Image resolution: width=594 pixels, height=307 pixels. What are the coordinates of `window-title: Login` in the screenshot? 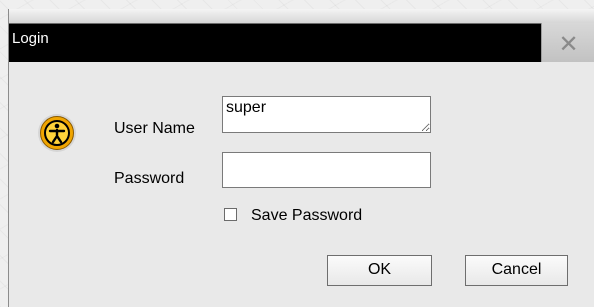 It's located at (30, 38).